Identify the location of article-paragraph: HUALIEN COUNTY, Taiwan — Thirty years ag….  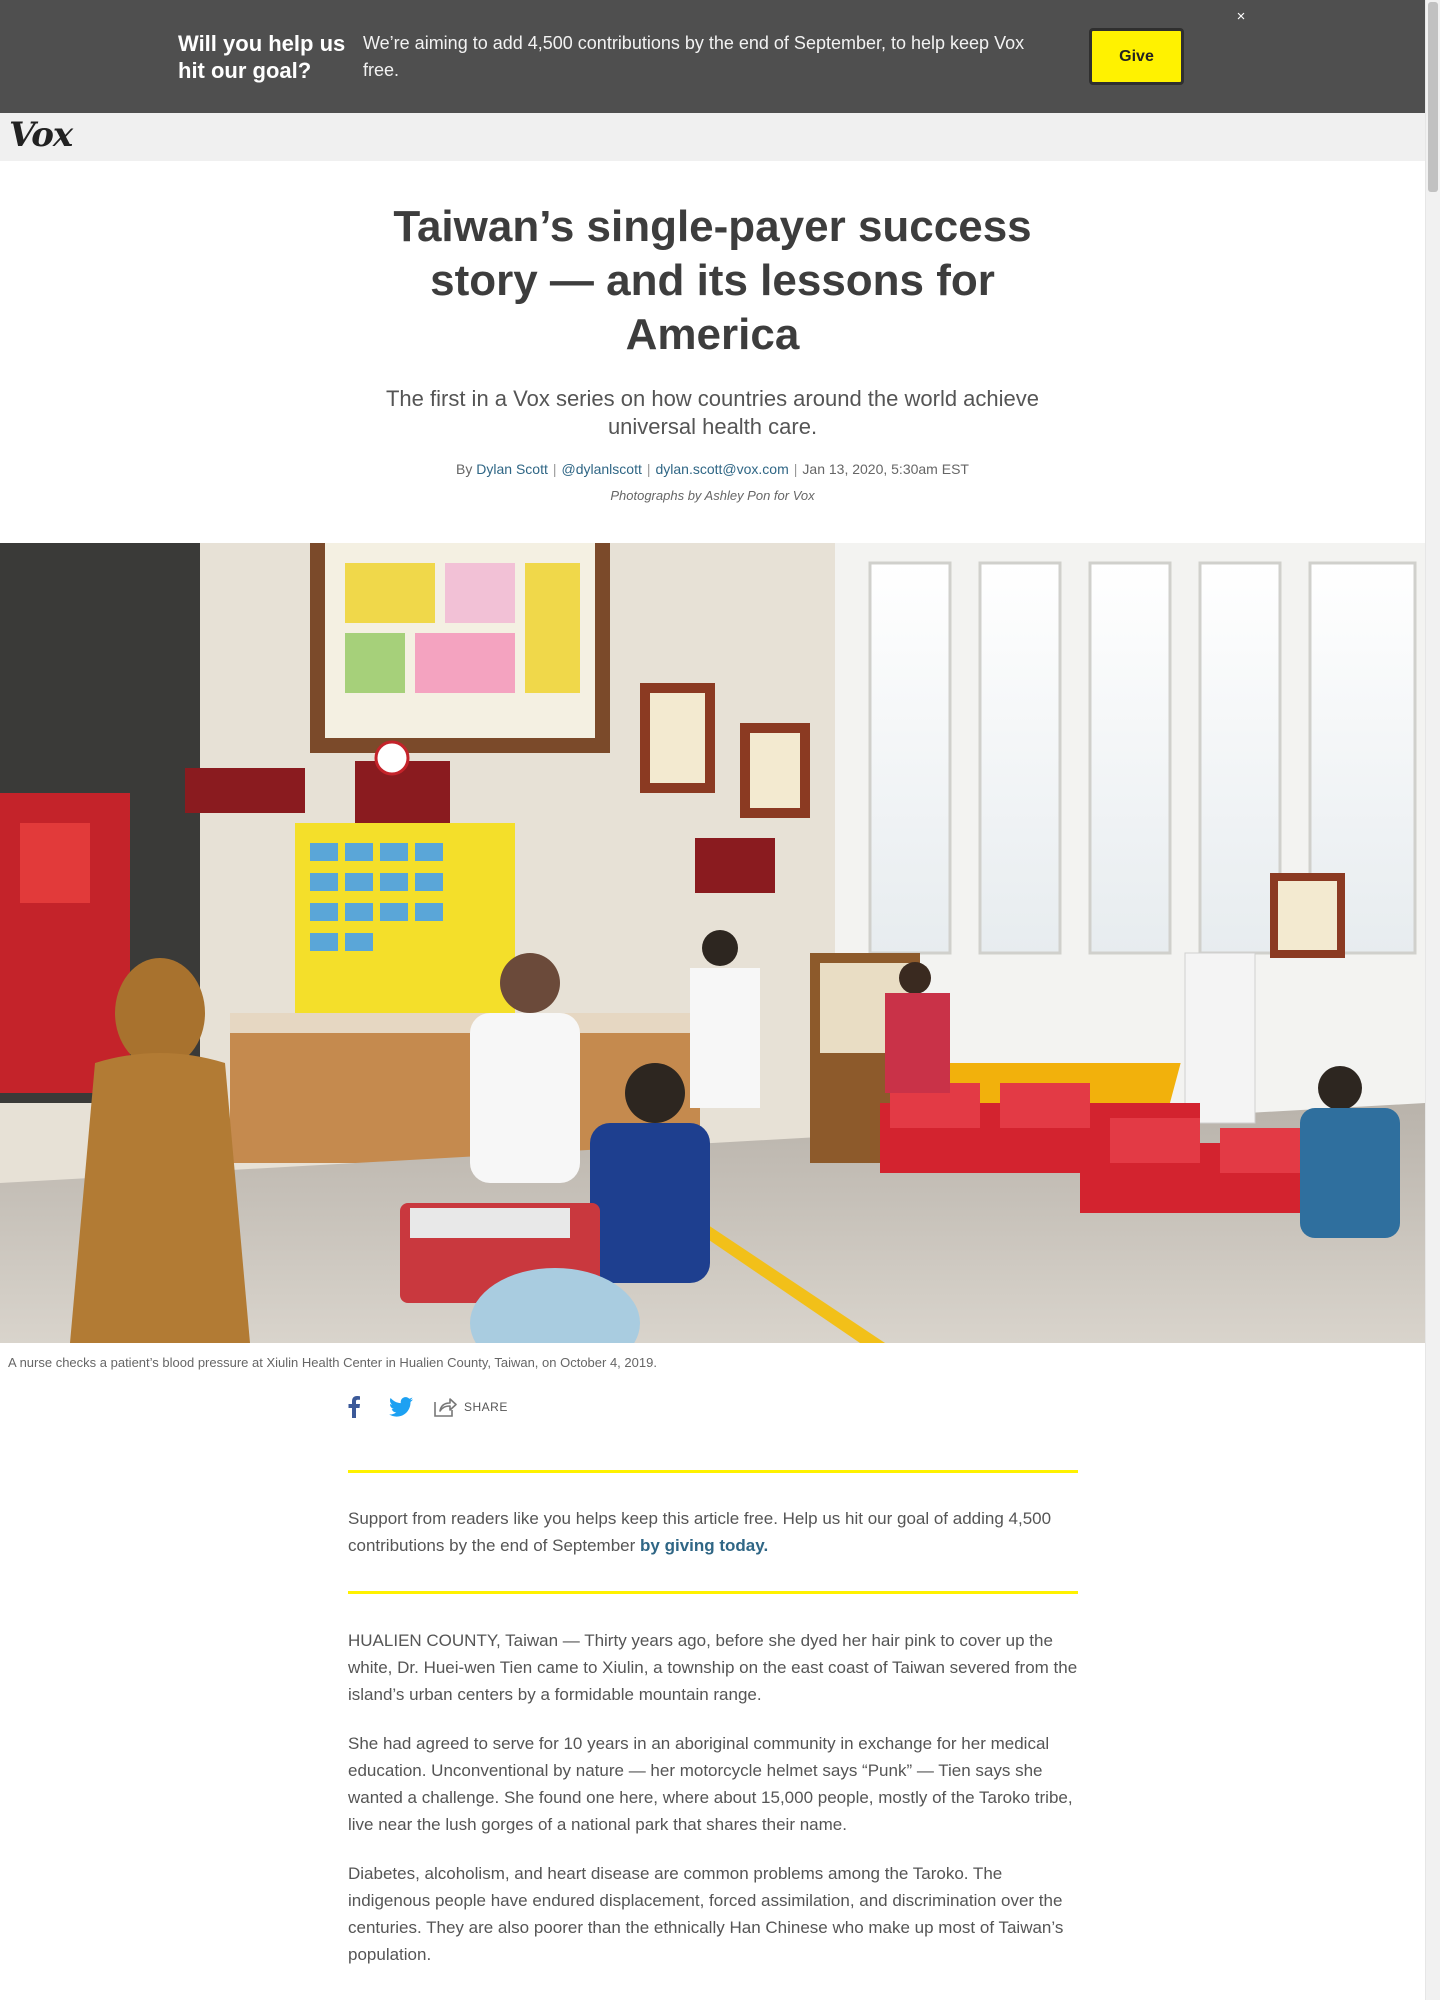
(713, 1667).